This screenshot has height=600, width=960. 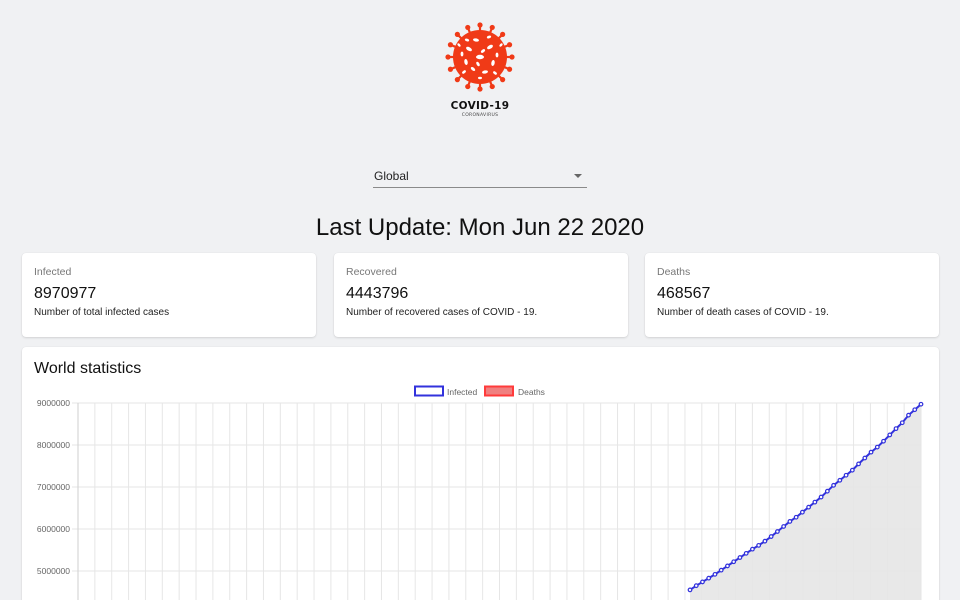 I want to click on legend-swatch-deaths, so click(x=499, y=391).